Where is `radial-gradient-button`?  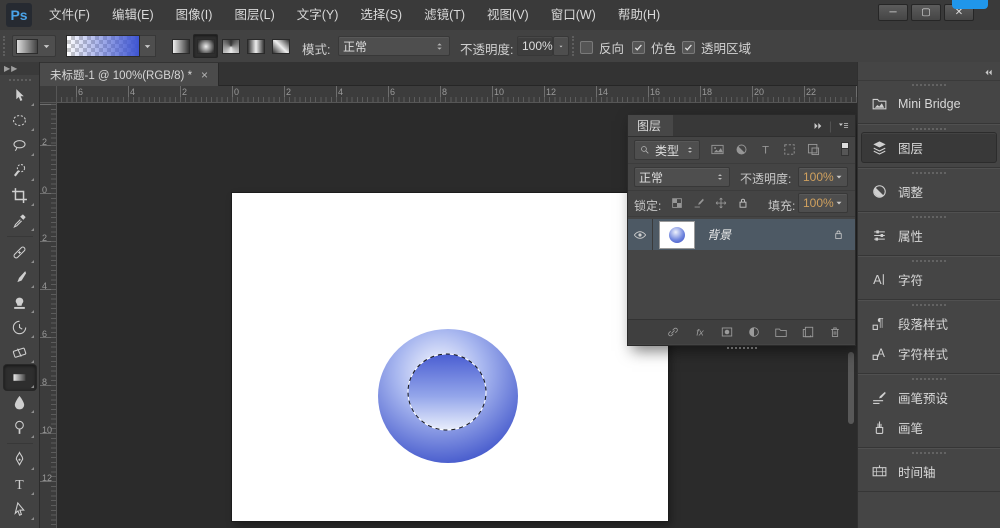
radial-gradient-button is located at coordinates (205, 46).